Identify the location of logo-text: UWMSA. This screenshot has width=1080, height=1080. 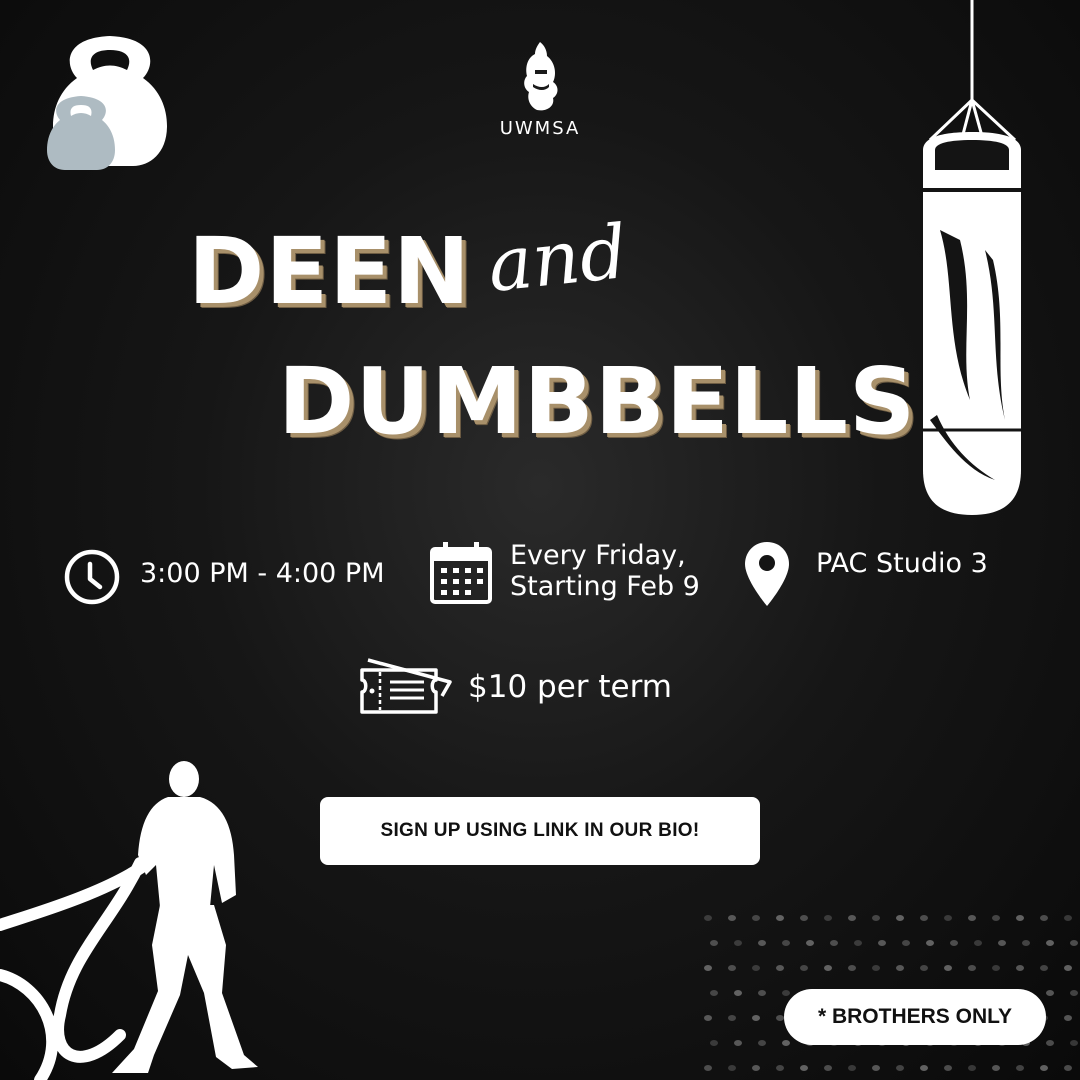
(540, 128).